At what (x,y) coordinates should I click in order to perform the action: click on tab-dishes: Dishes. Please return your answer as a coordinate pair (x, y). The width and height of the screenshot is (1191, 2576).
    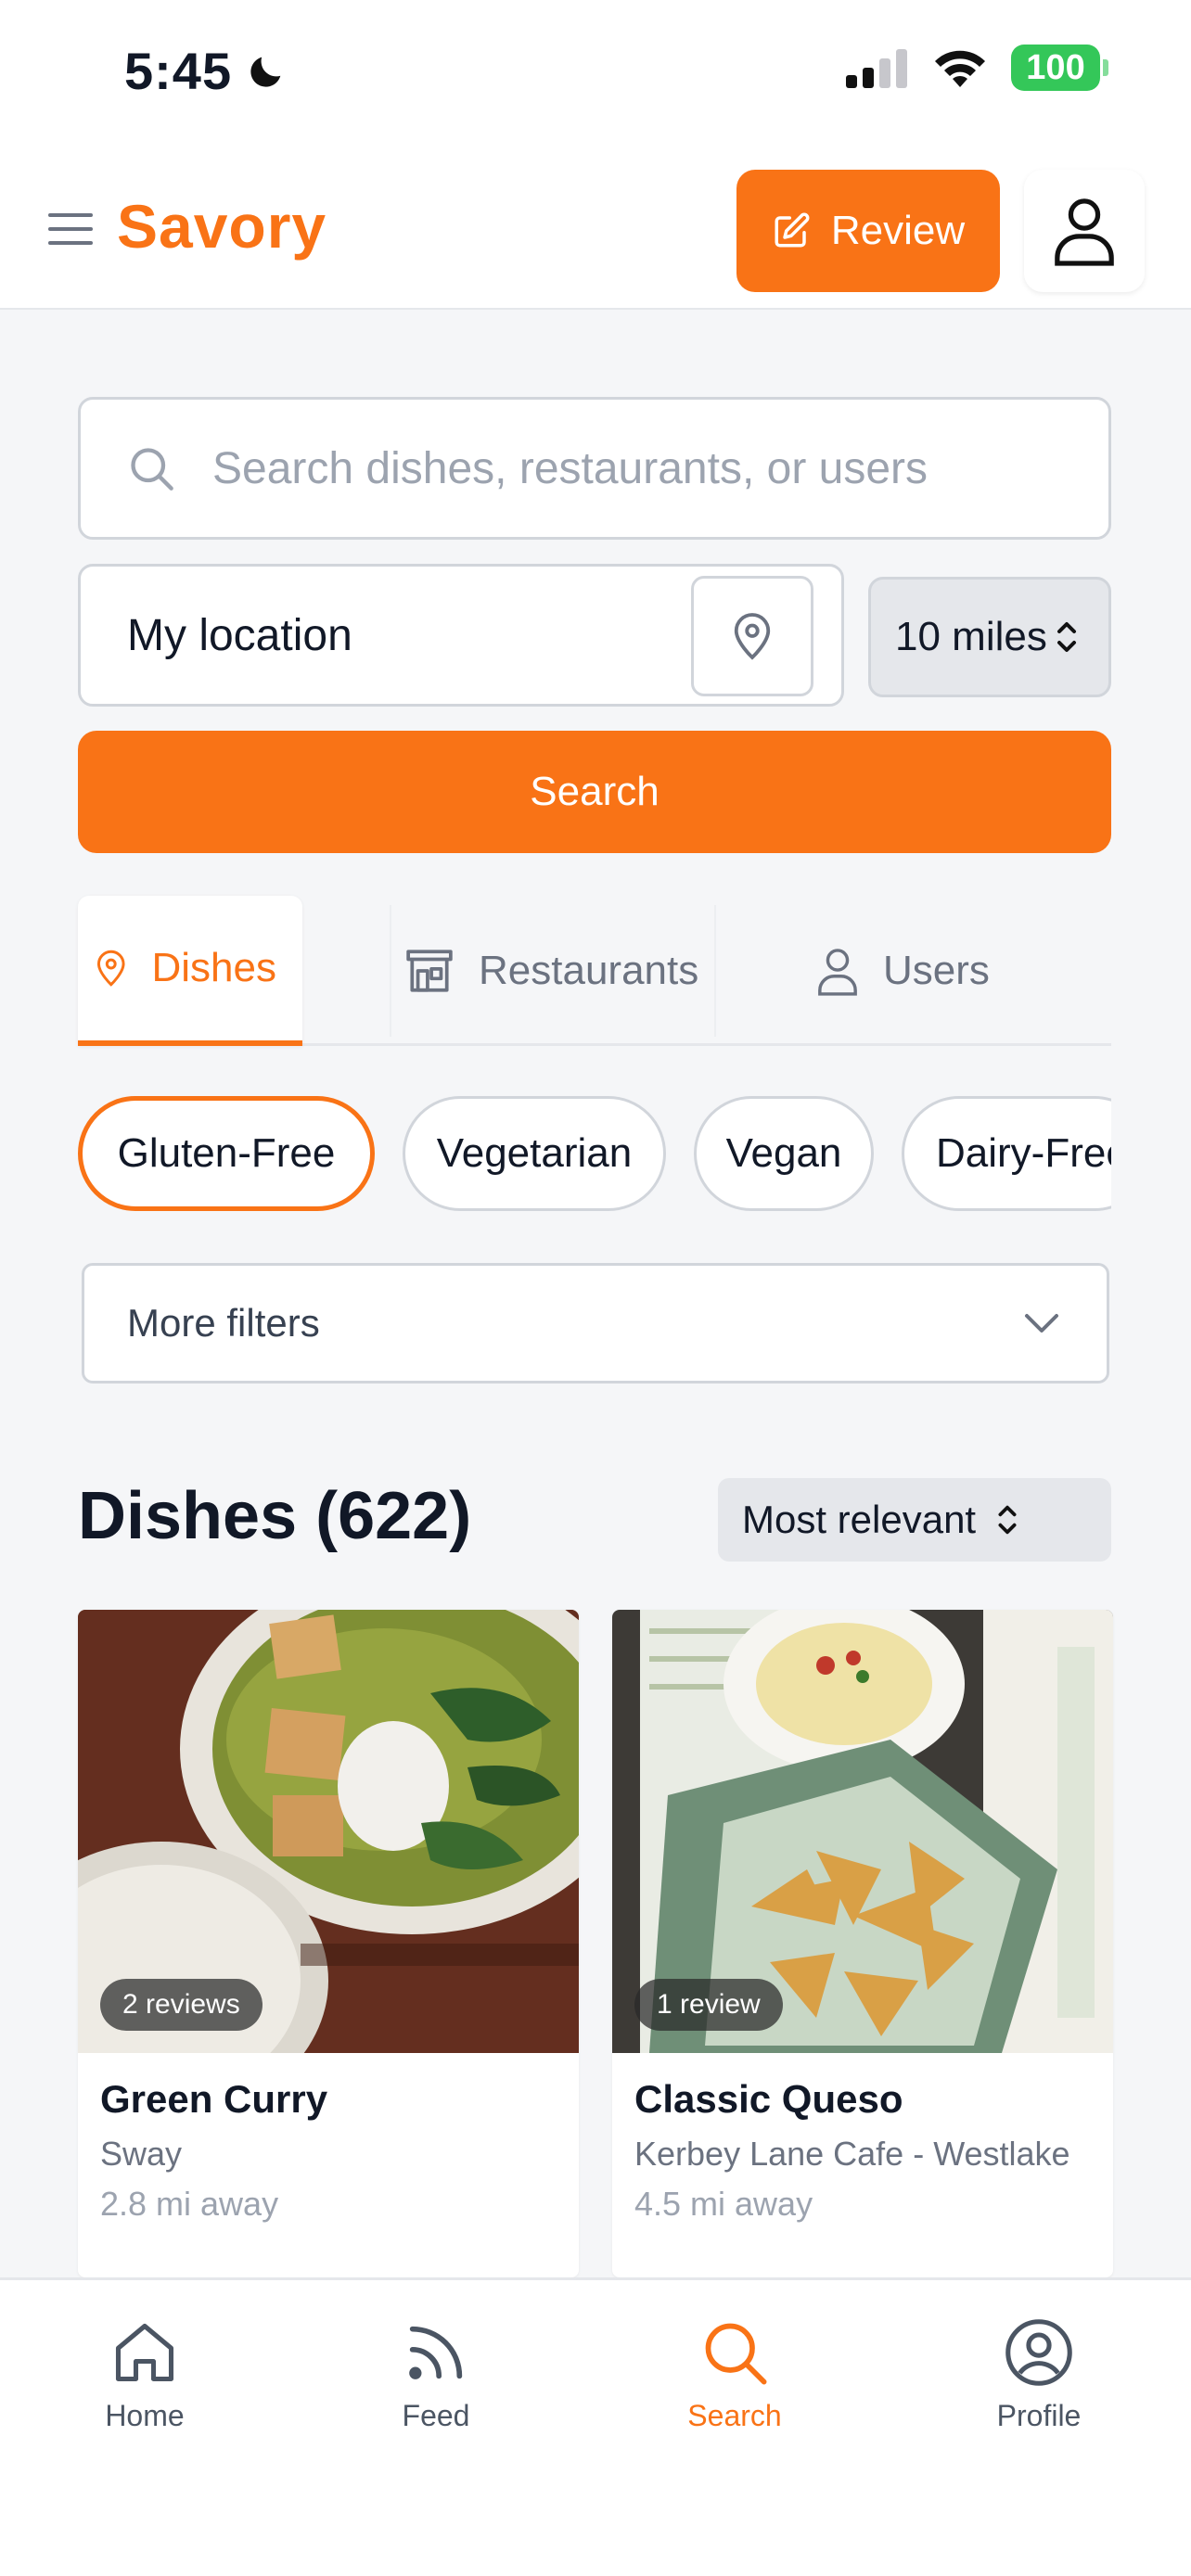
    Looking at the image, I should click on (190, 971).